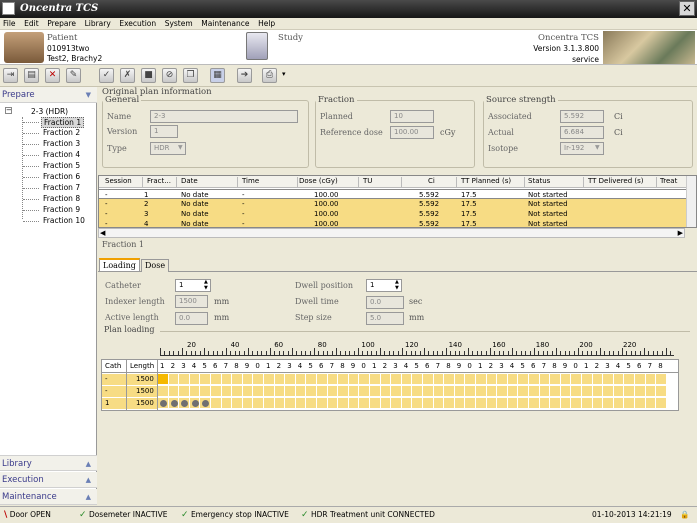  What do you see at coordinates (52, 75) in the screenshot?
I see `delete-plan-icon: ✕` at bounding box center [52, 75].